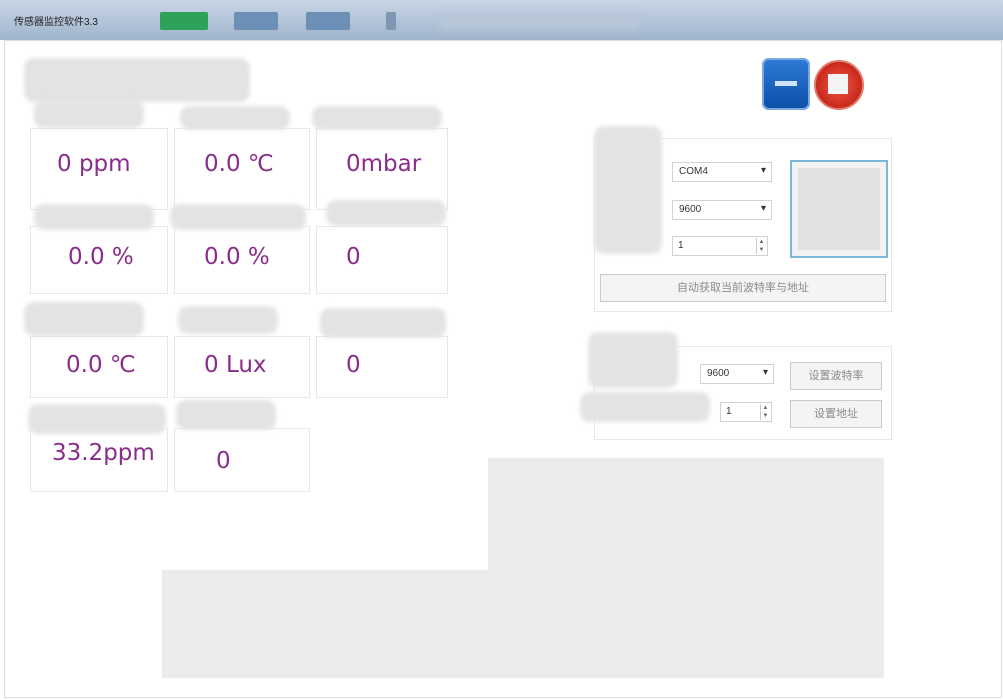  I want to click on set-baud-select: 9600 ▾, so click(737, 374).